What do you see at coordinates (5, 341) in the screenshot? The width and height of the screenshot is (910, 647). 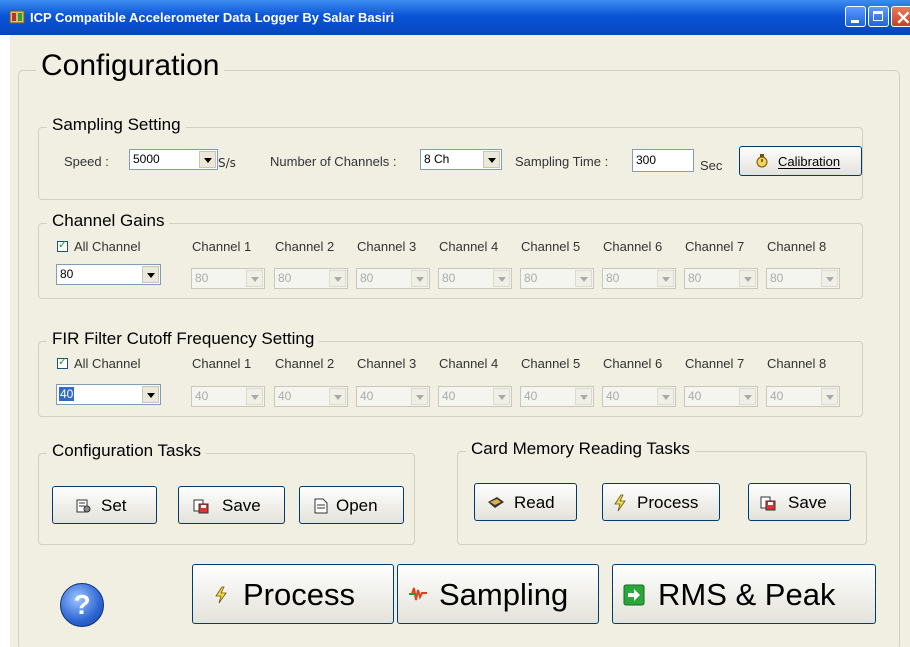 I see `window-left-edge` at bounding box center [5, 341].